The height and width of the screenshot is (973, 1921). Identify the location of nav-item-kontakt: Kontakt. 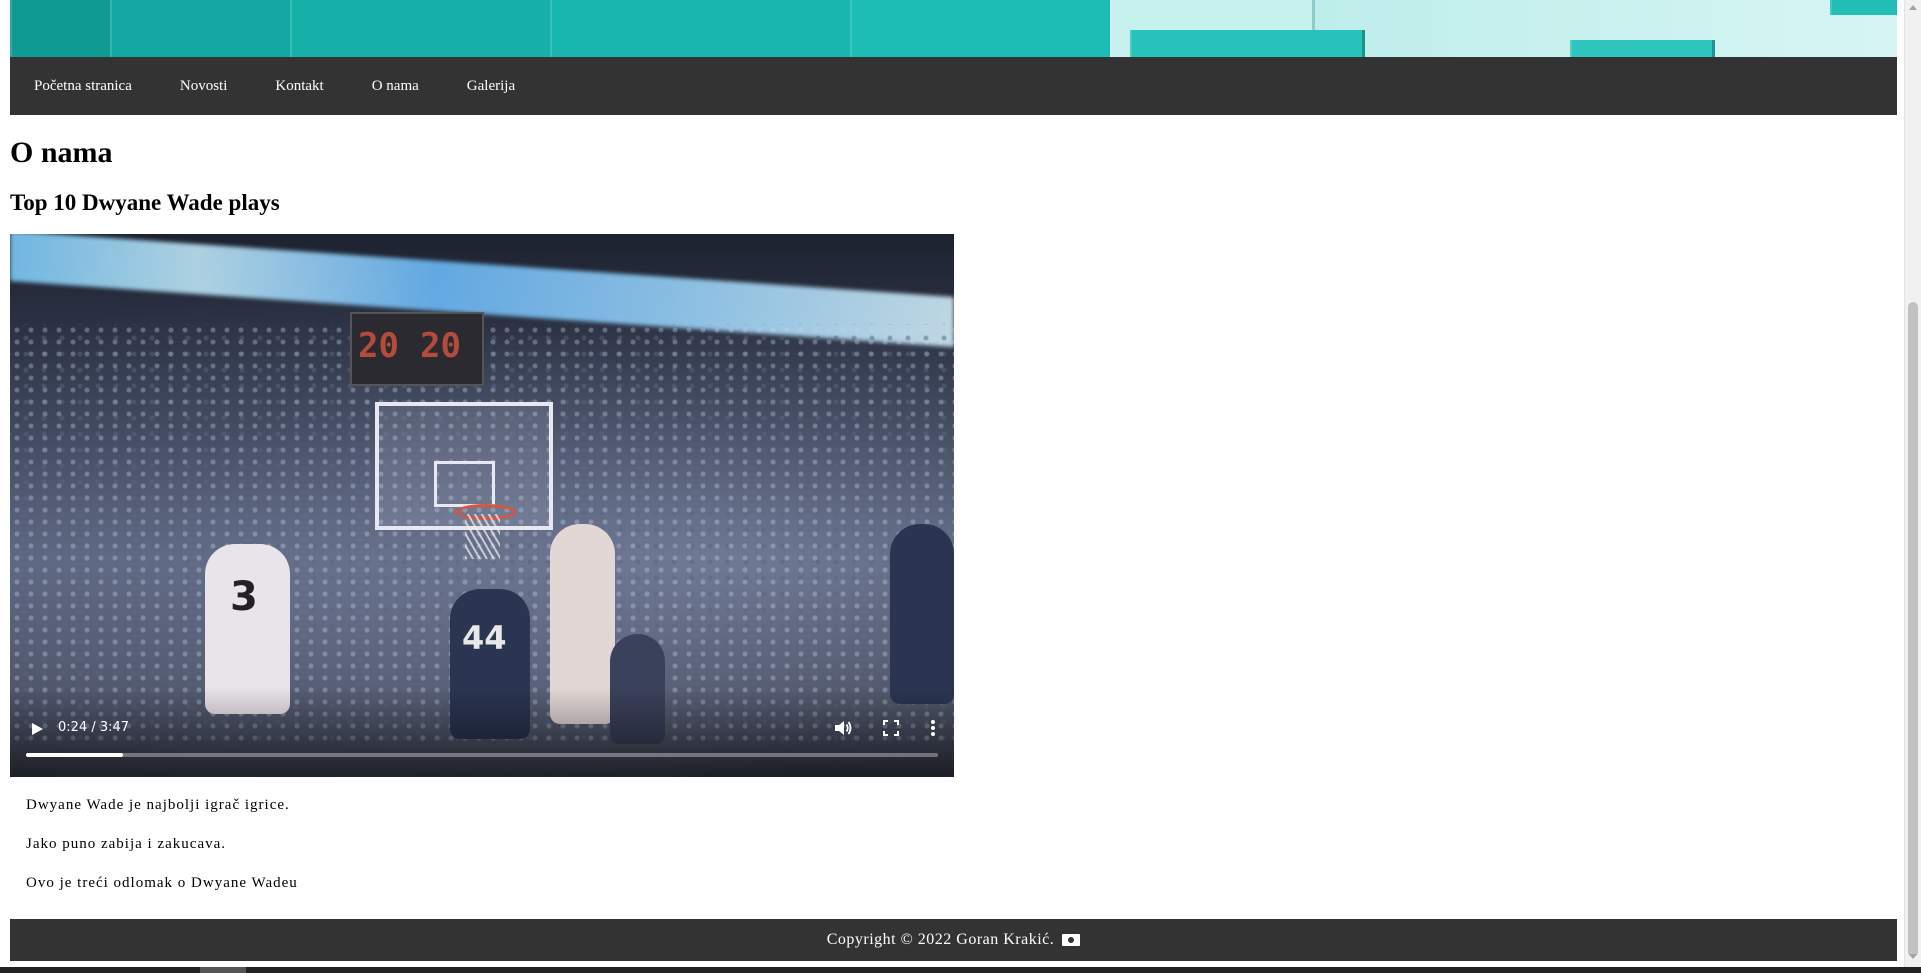
(299, 86).